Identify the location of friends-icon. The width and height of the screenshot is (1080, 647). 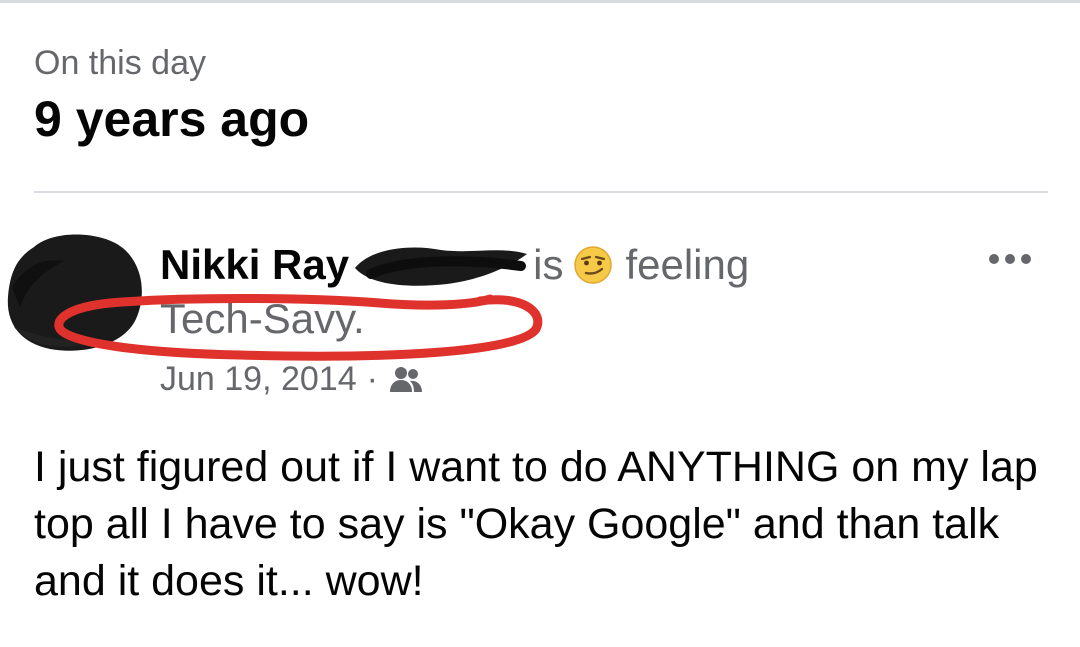
(405, 379).